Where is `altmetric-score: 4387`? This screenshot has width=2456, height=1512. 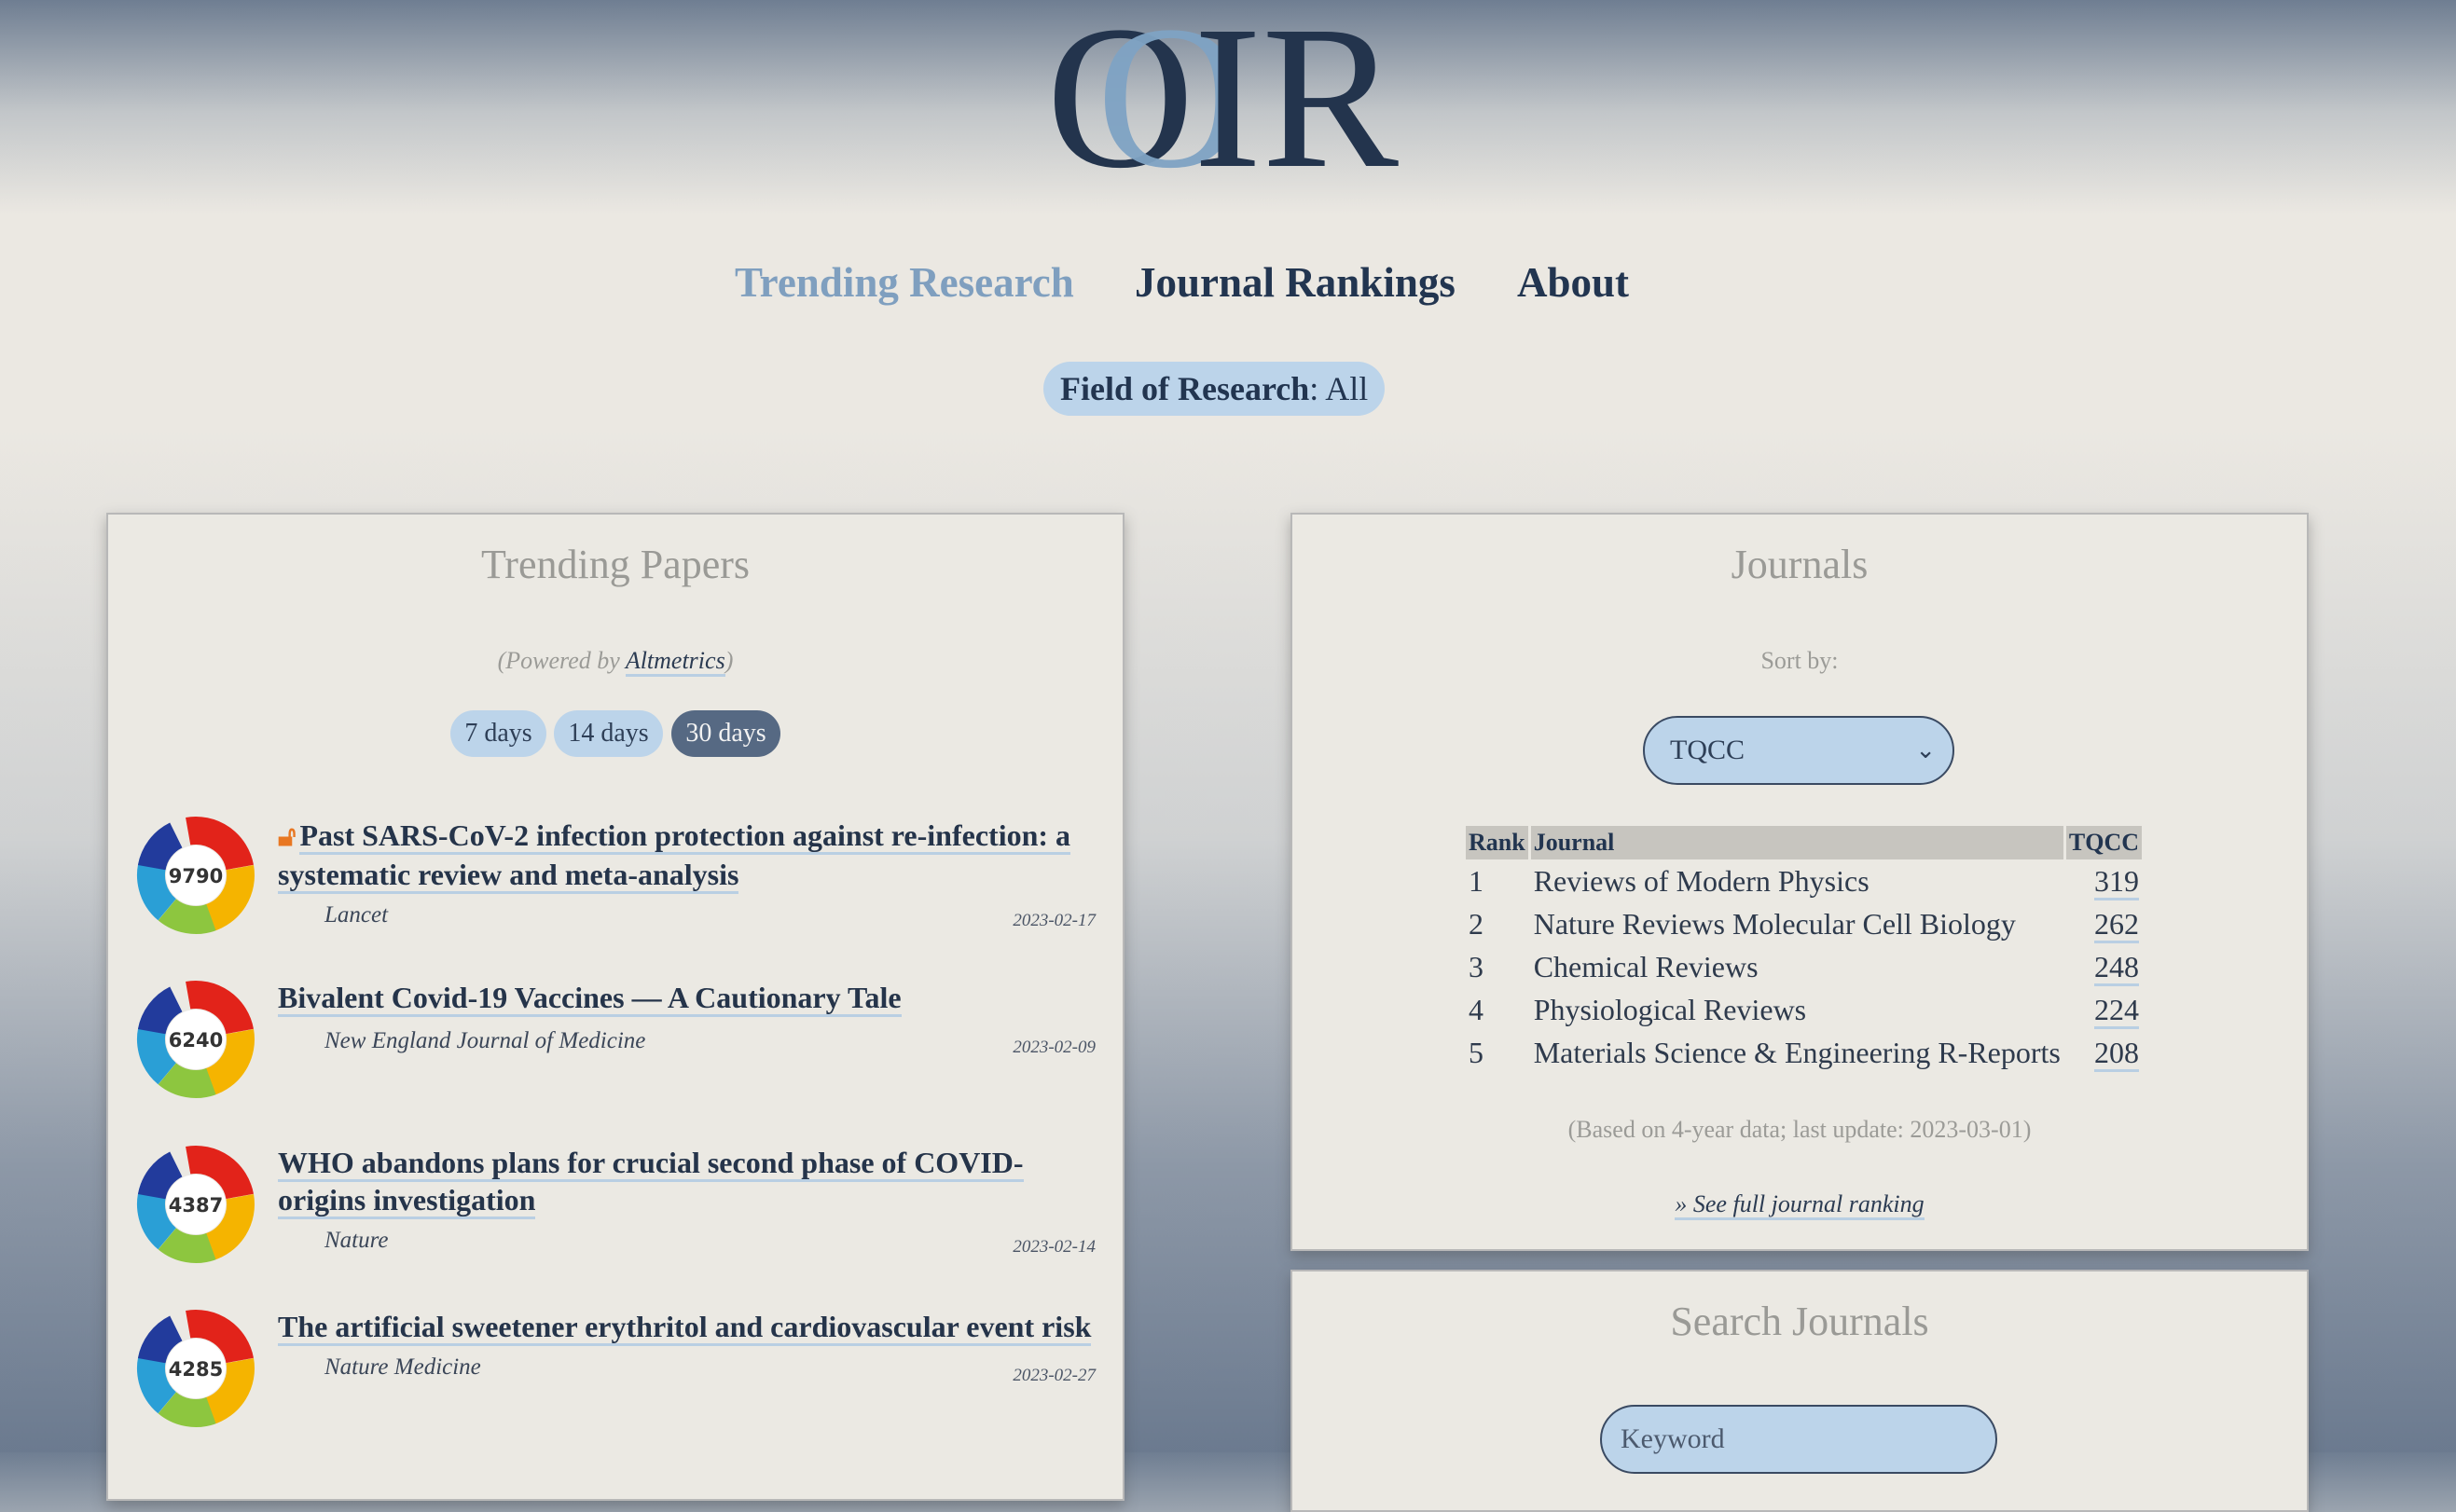 altmetric-score: 4387 is located at coordinates (196, 1205).